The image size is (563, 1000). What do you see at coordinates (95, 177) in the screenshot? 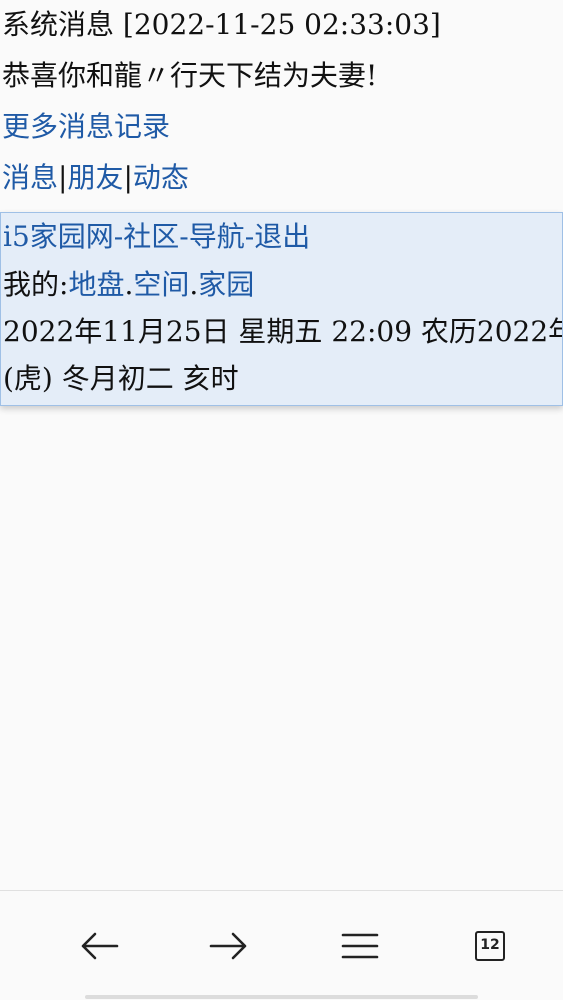
I see `friends-link: 朋友` at bounding box center [95, 177].